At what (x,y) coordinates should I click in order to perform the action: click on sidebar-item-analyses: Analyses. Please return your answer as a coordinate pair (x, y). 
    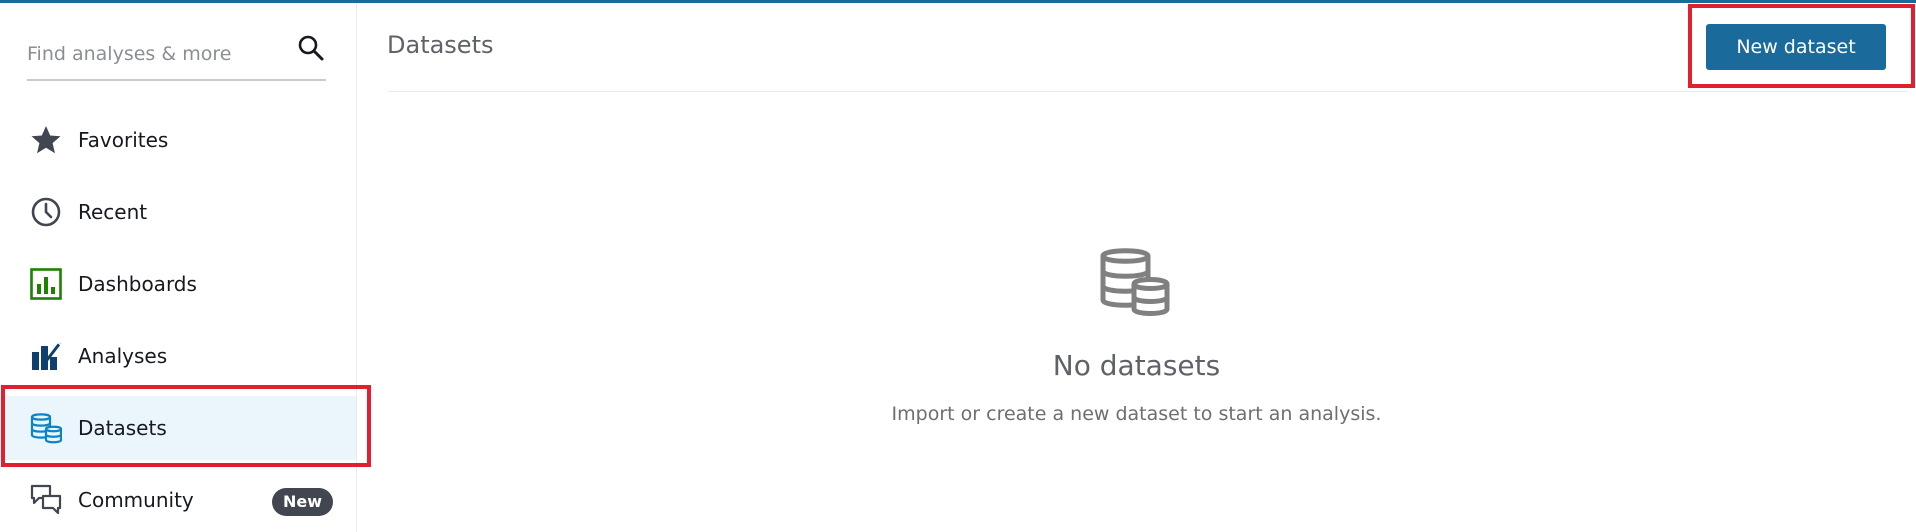
    Looking at the image, I should click on (178, 356).